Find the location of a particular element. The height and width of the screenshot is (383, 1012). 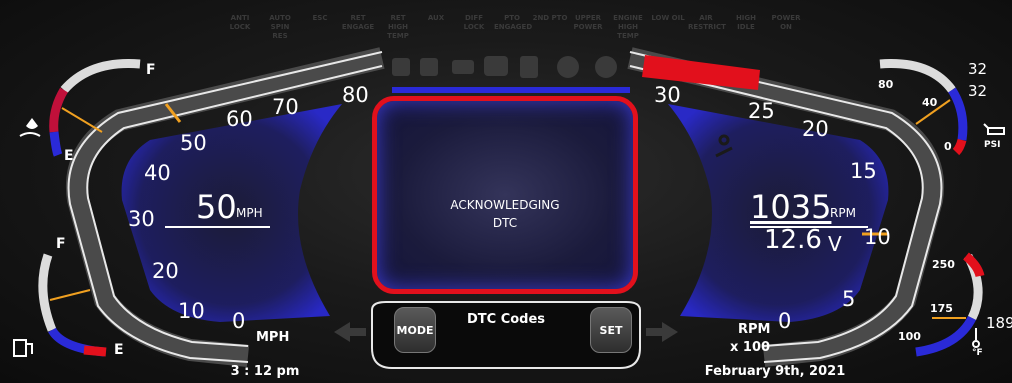

speed-tick-60: 60 is located at coordinates (239, 119).